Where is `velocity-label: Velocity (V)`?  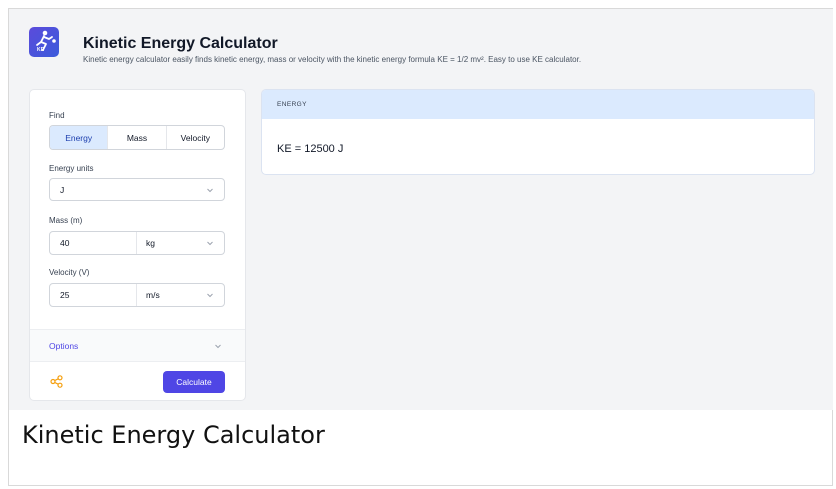
velocity-label: Velocity (V) is located at coordinates (69, 272).